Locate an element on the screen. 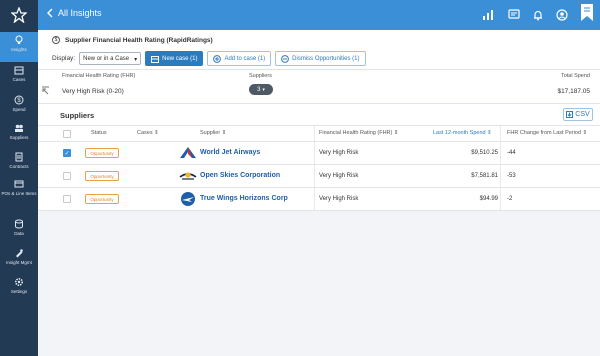 The width and height of the screenshot is (600, 356). app-logo is located at coordinates (19, 15).